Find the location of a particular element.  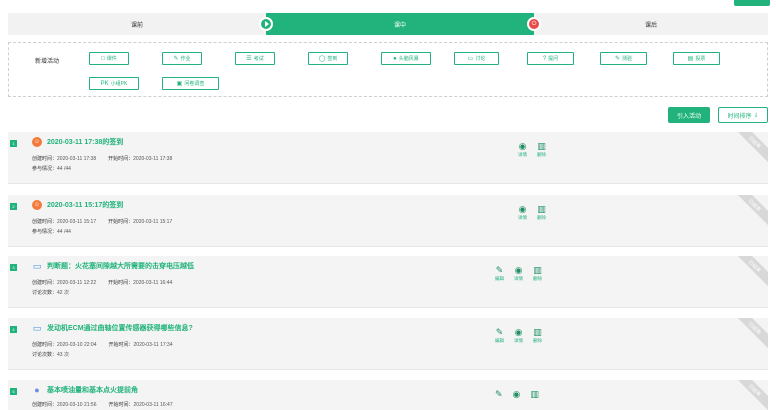

created-label: 创建时间： is located at coordinates (45, 222).